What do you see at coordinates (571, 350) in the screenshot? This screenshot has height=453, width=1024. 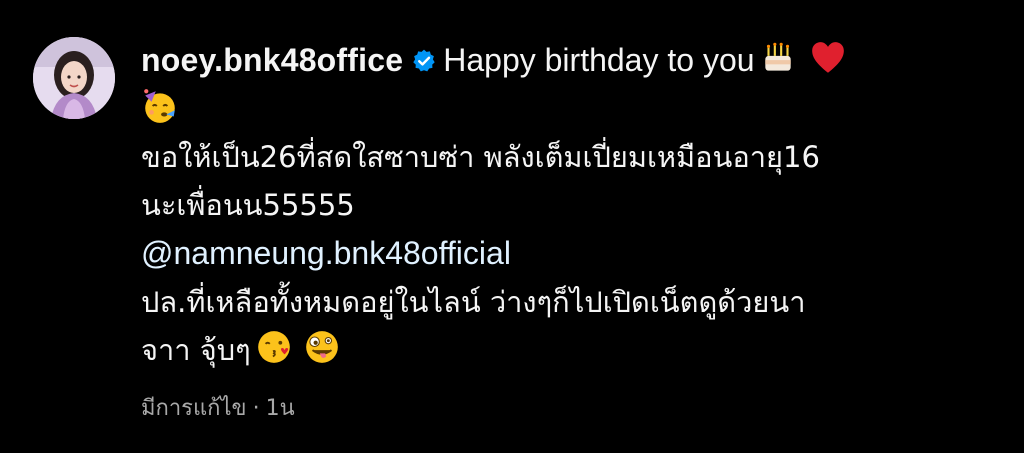 I see `comment-line-7: จาา จุ้บๆ` at bounding box center [571, 350].